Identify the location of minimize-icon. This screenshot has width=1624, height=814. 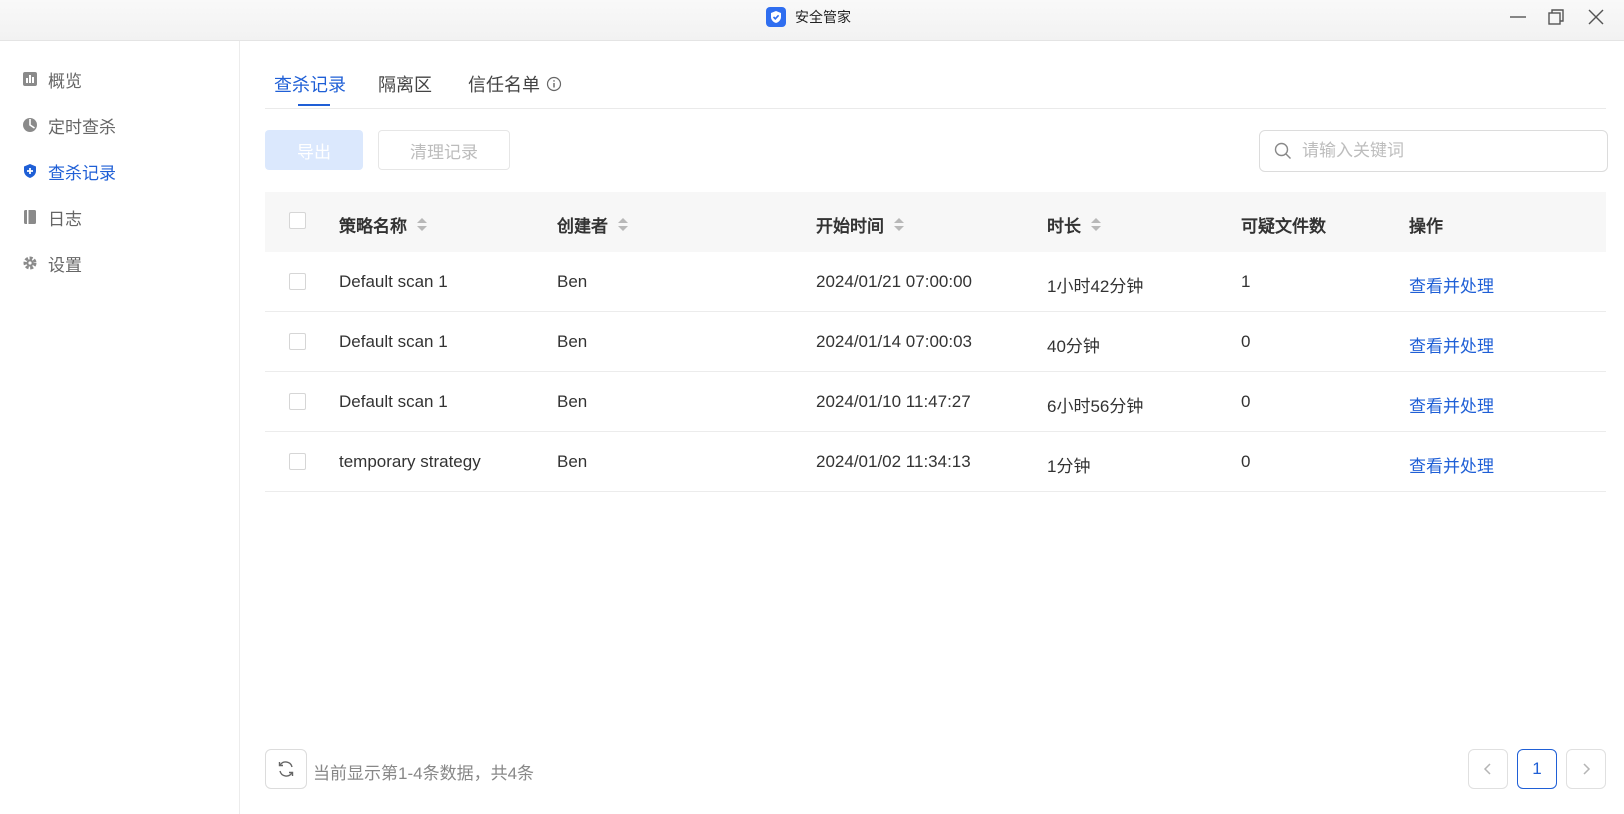
(1518, 17).